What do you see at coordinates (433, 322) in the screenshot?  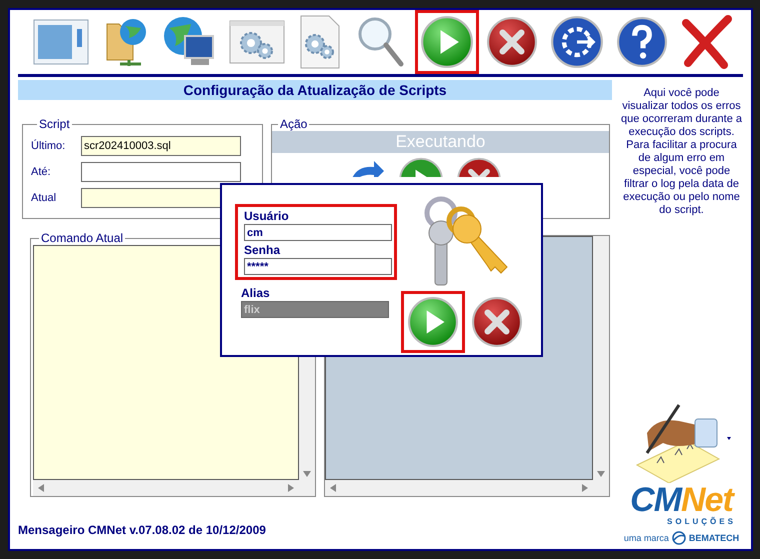 I see `confirm-button` at bounding box center [433, 322].